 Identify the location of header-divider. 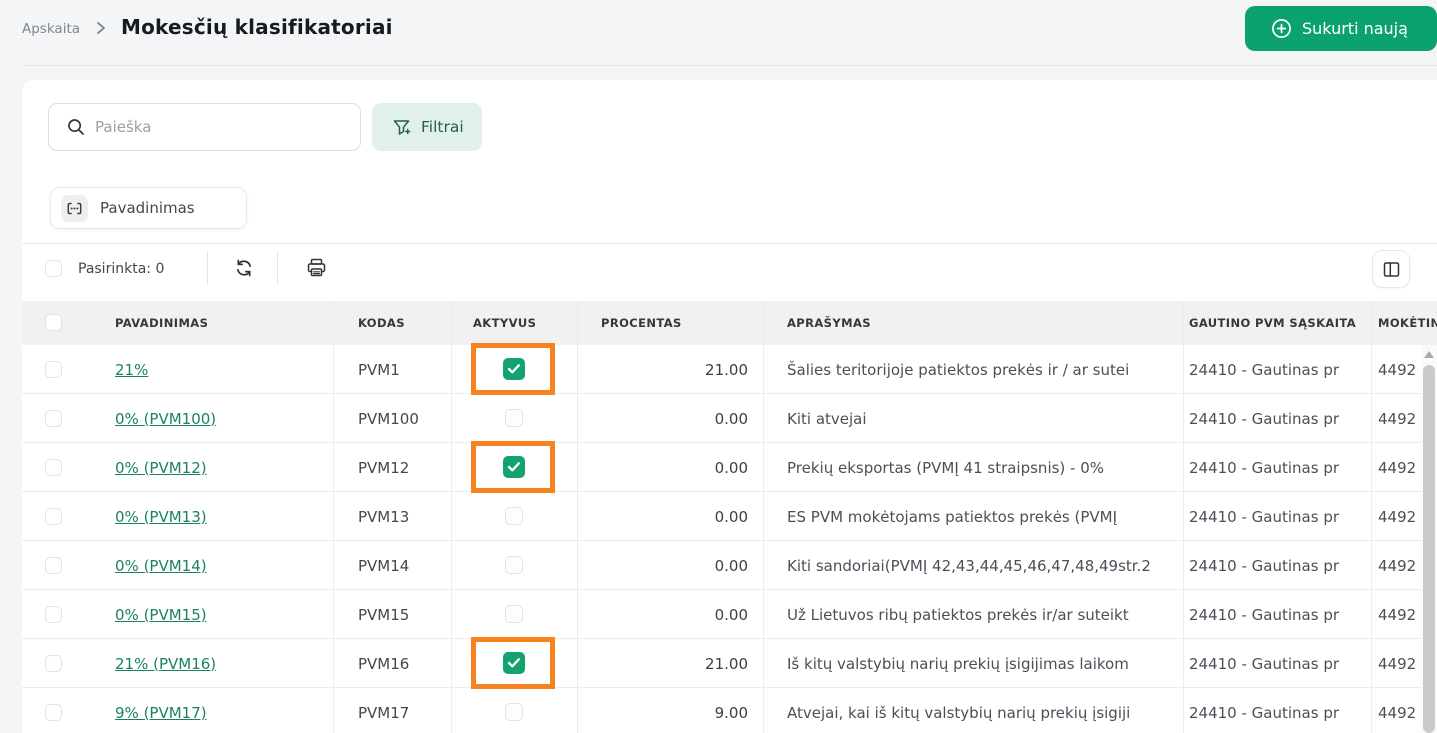
(729, 65).